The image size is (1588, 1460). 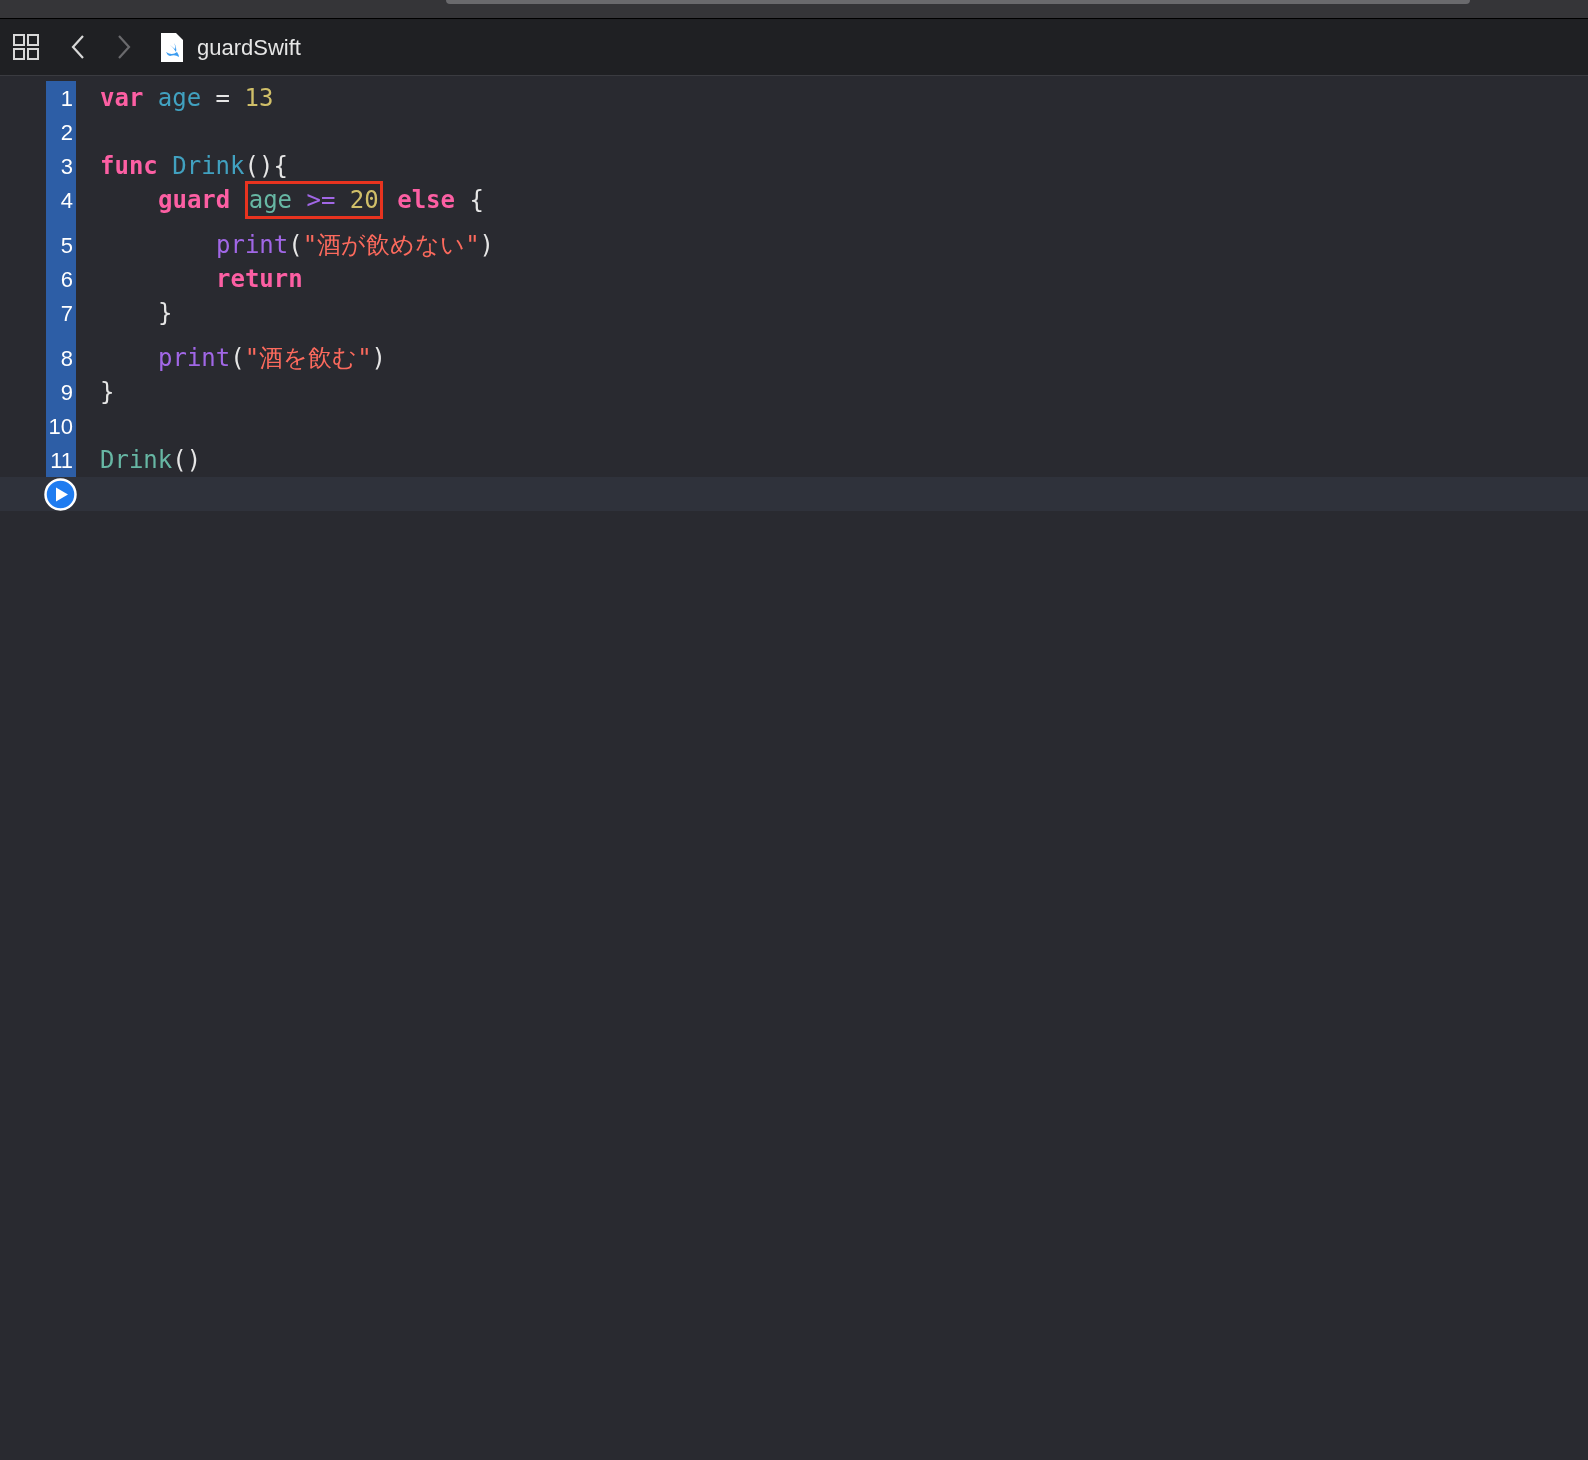 What do you see at coordinates (66, 392) in the screenshot?
I see `line-number: 9` at bounding box center [66, 392].